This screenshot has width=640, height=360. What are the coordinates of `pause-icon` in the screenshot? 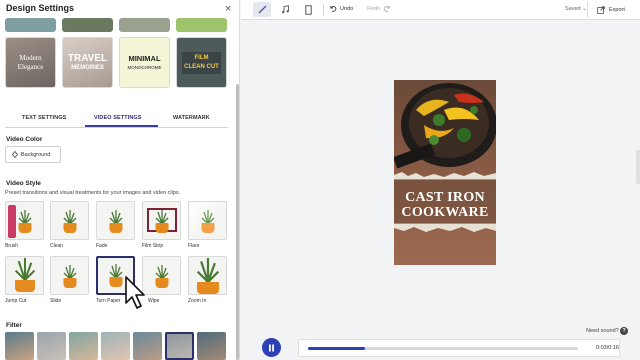 It's located at (271, 347).